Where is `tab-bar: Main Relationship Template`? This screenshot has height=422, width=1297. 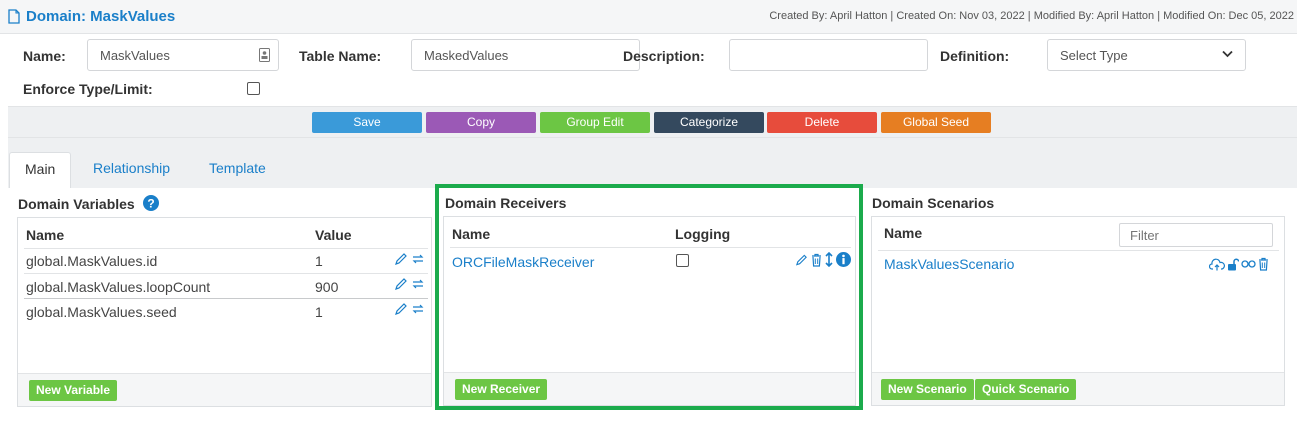
tab-bar: Main Relationship Template is located at coordinates (652, 163).